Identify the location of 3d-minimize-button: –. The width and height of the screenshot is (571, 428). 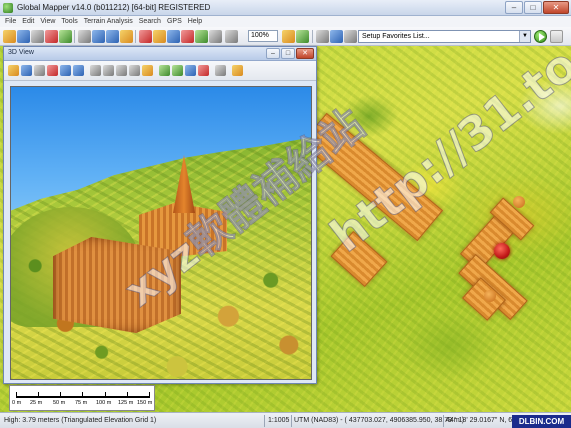
(273, 53).